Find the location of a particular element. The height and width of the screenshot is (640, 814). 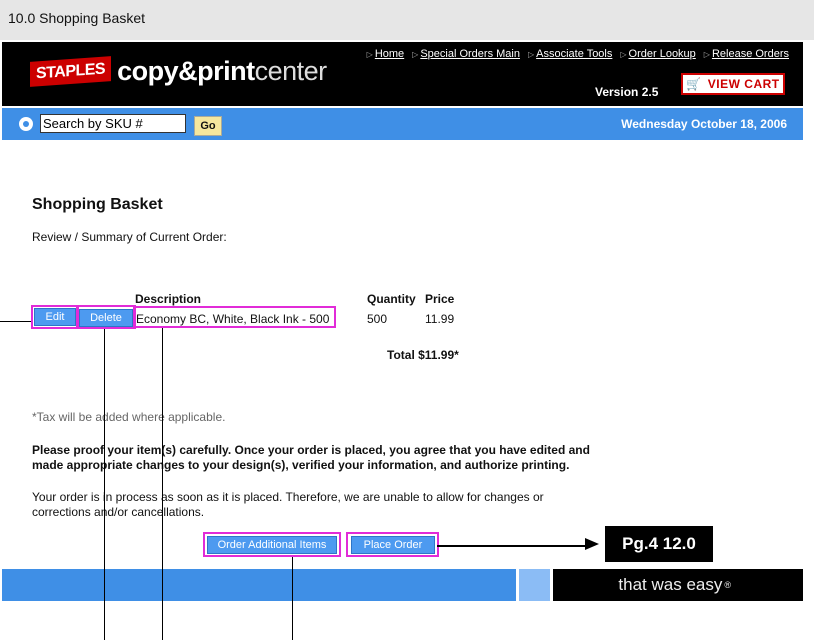

annotation-line-place-order is located at coordinates (512, 546).